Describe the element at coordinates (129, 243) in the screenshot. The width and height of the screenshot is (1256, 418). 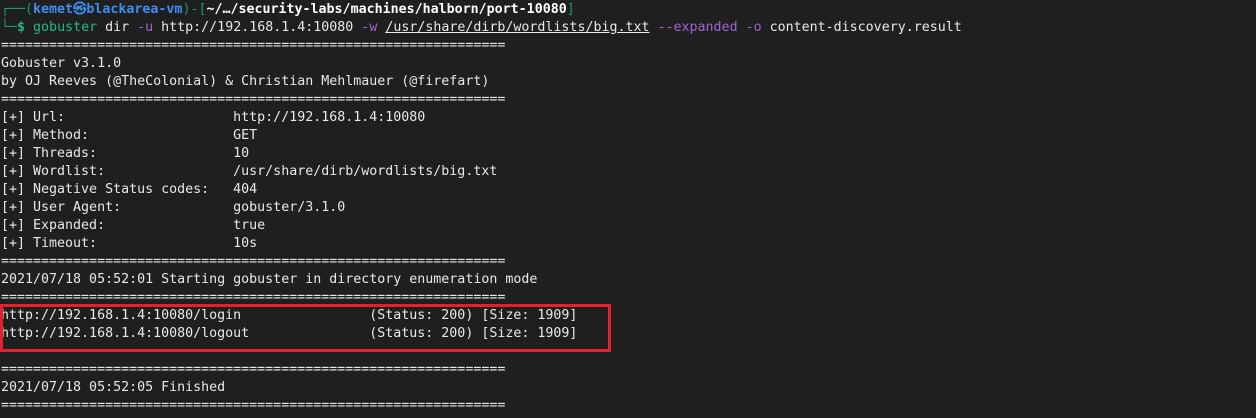
I see `output-line: [+] Timeout: 10s` at that location.